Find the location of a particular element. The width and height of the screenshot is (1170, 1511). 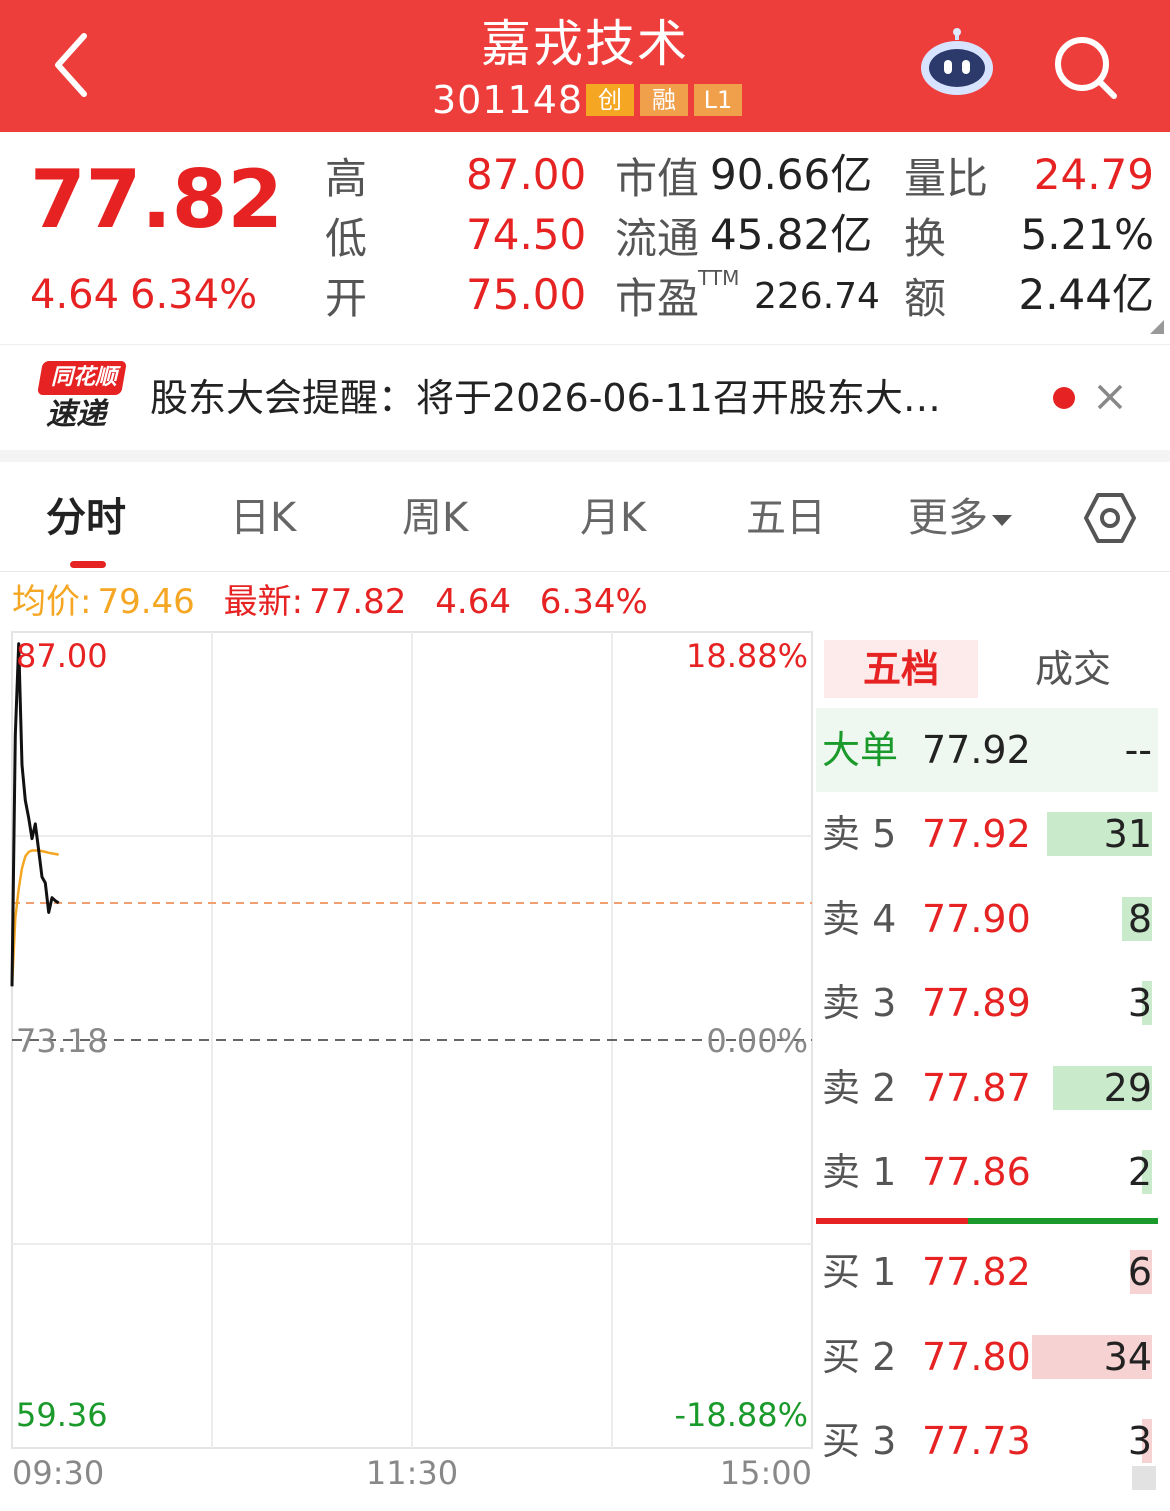

latest-price-label: 最新: is located at coordinates (263, 602).